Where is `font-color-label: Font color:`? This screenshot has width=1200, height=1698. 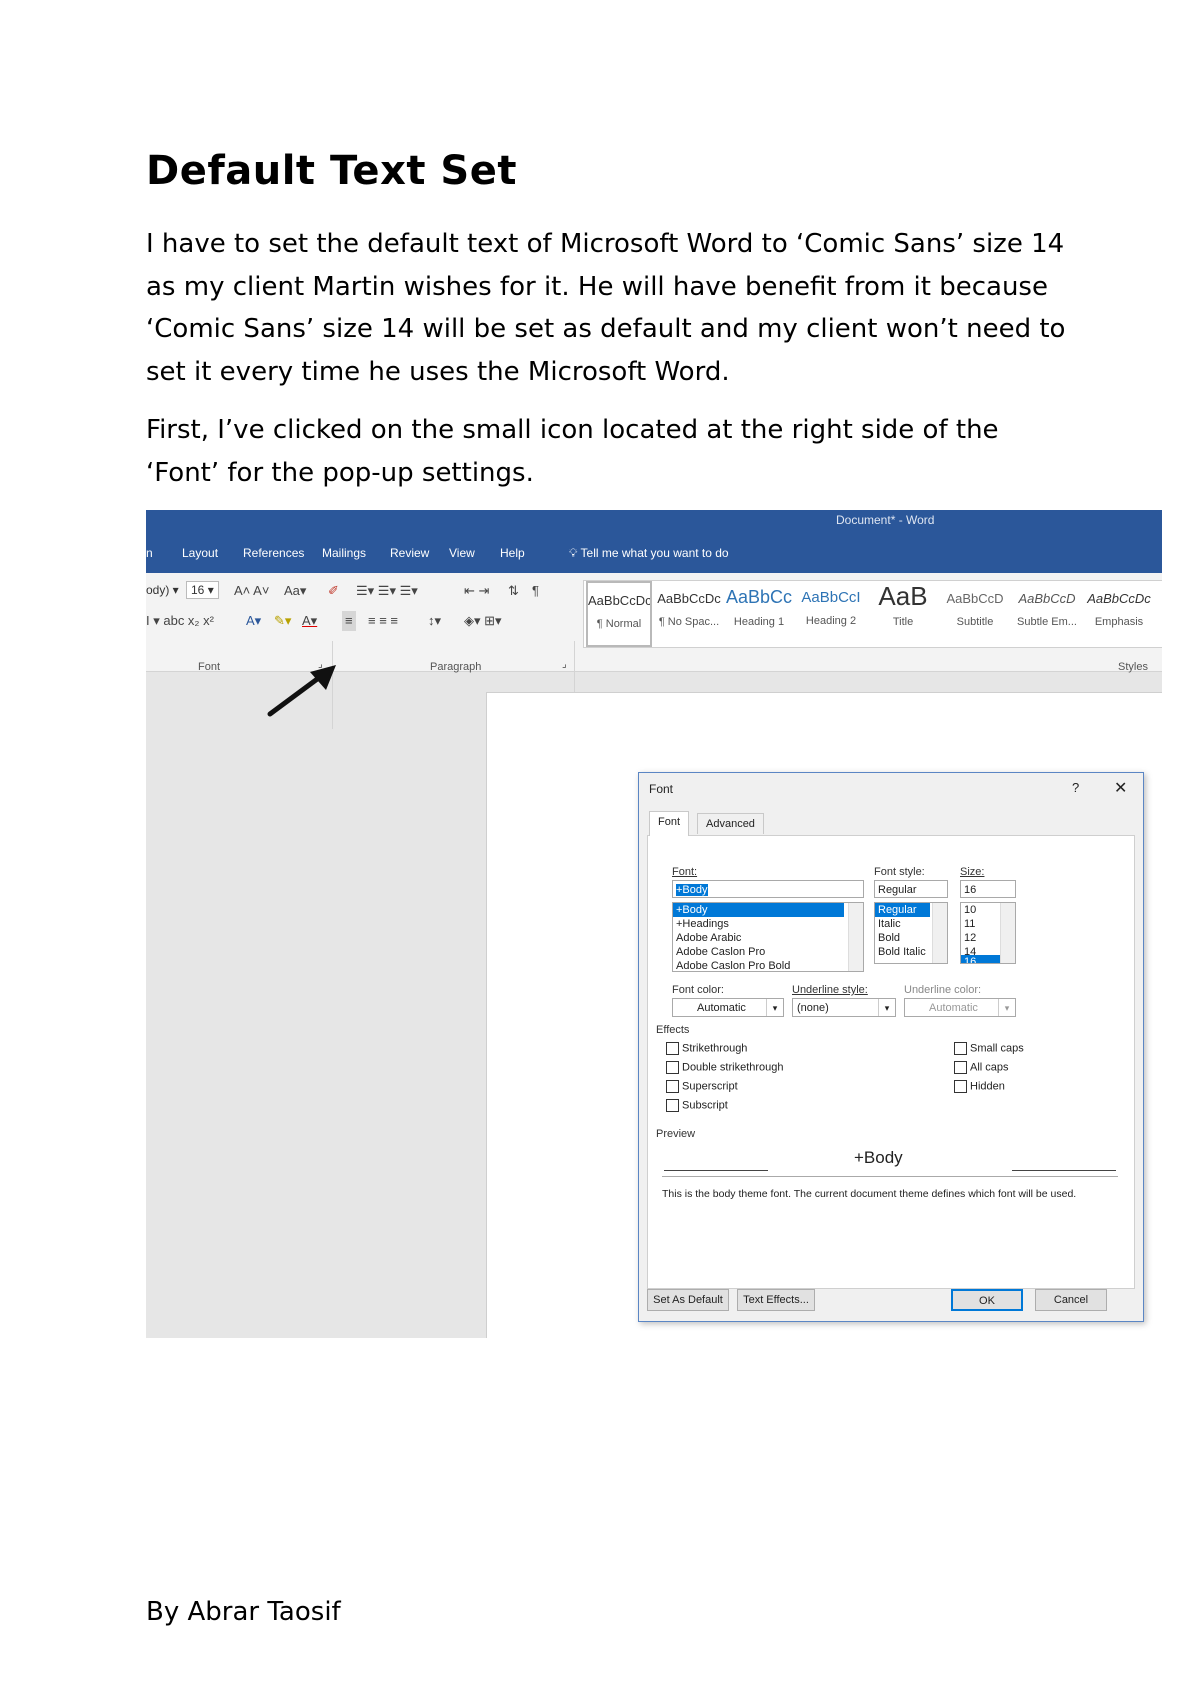 font-color-label: Font color: is located at coordinates (698, 990).